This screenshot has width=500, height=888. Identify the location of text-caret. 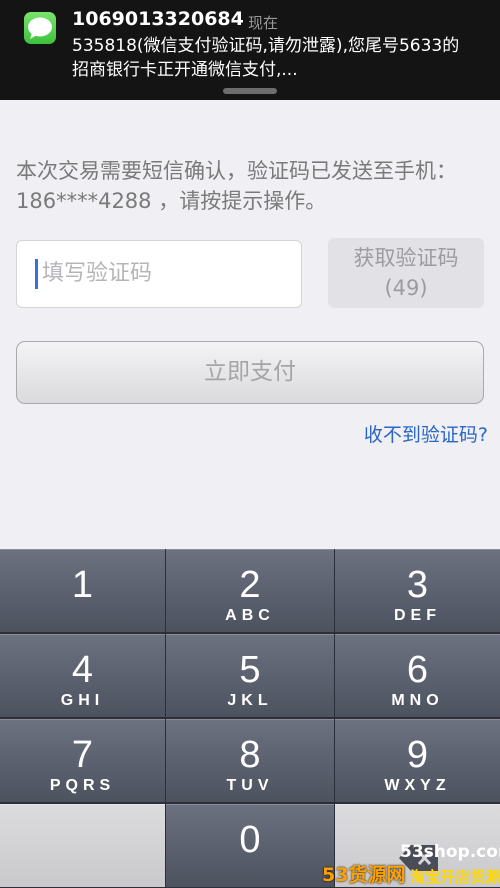
(36, 274).